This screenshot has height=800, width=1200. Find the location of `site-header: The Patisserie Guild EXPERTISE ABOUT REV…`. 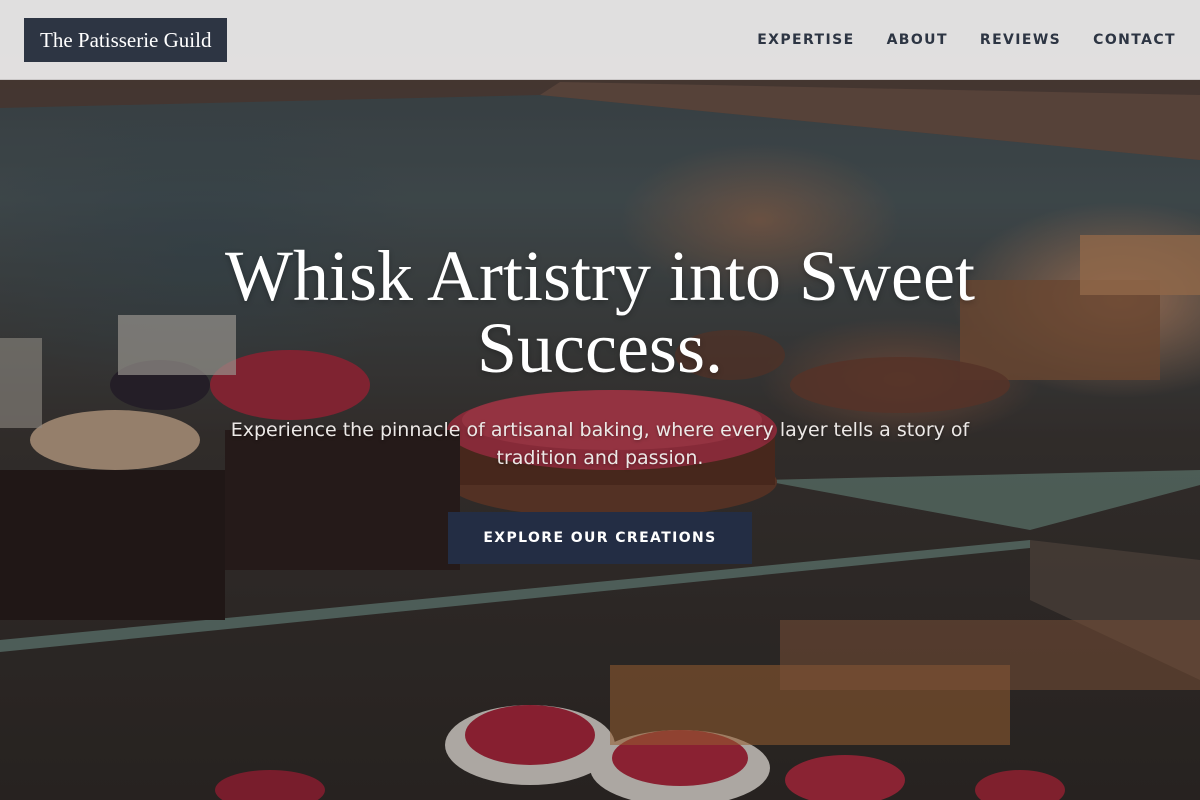

site-header: The Patisserie Guild EXPERTISE ABOUT REV… is located at coordinates (600, 40).